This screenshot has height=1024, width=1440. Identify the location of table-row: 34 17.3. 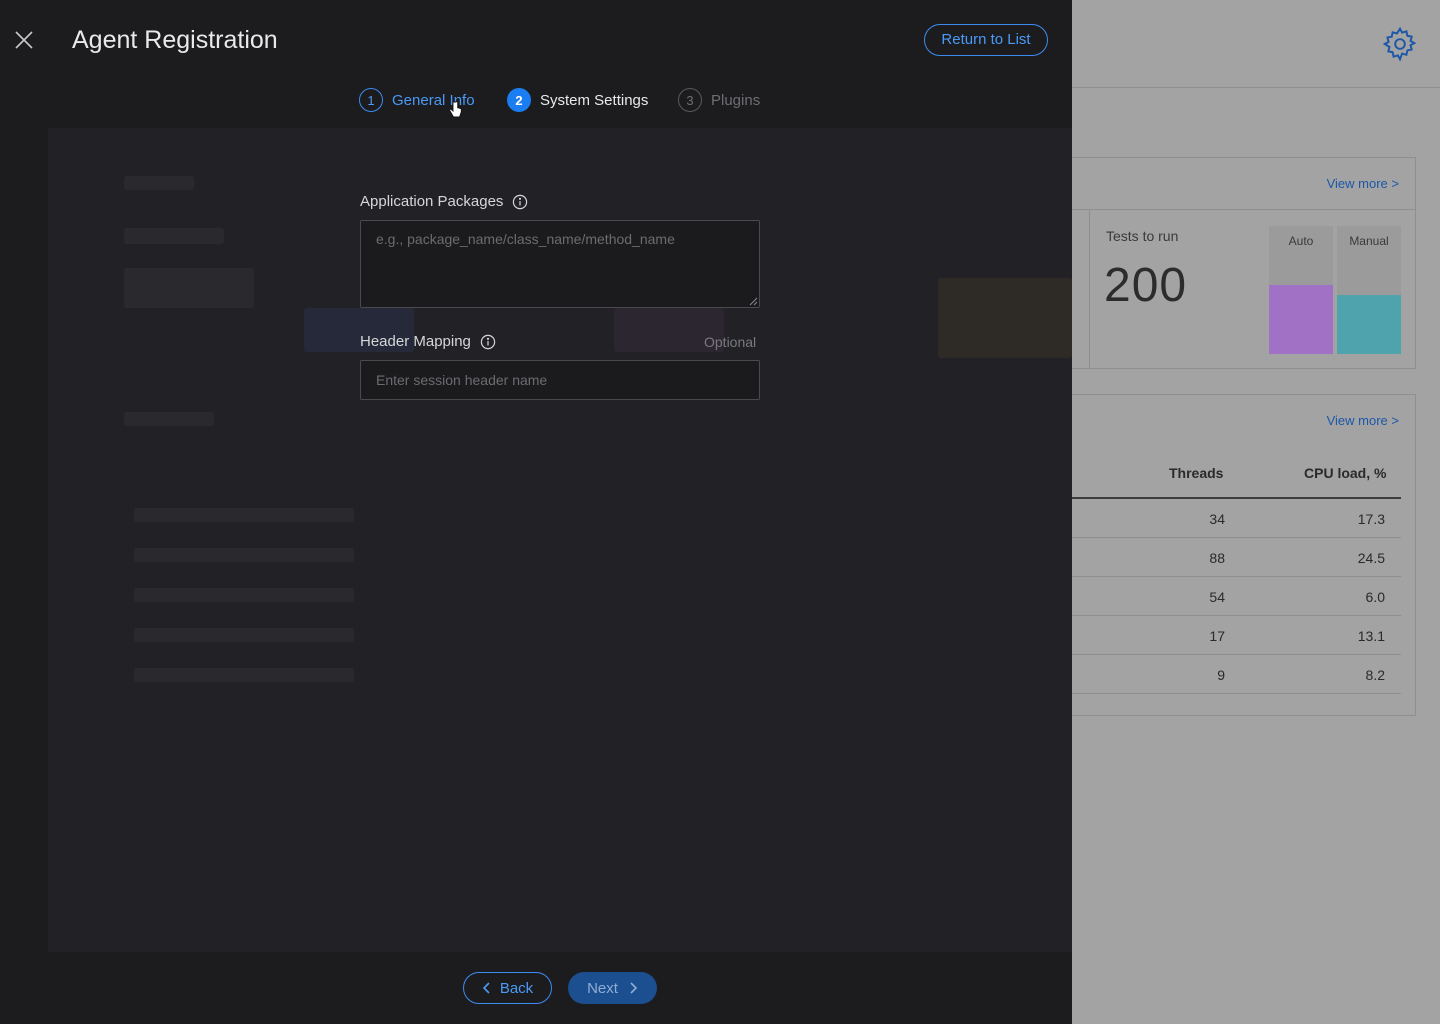
(1221, 518).